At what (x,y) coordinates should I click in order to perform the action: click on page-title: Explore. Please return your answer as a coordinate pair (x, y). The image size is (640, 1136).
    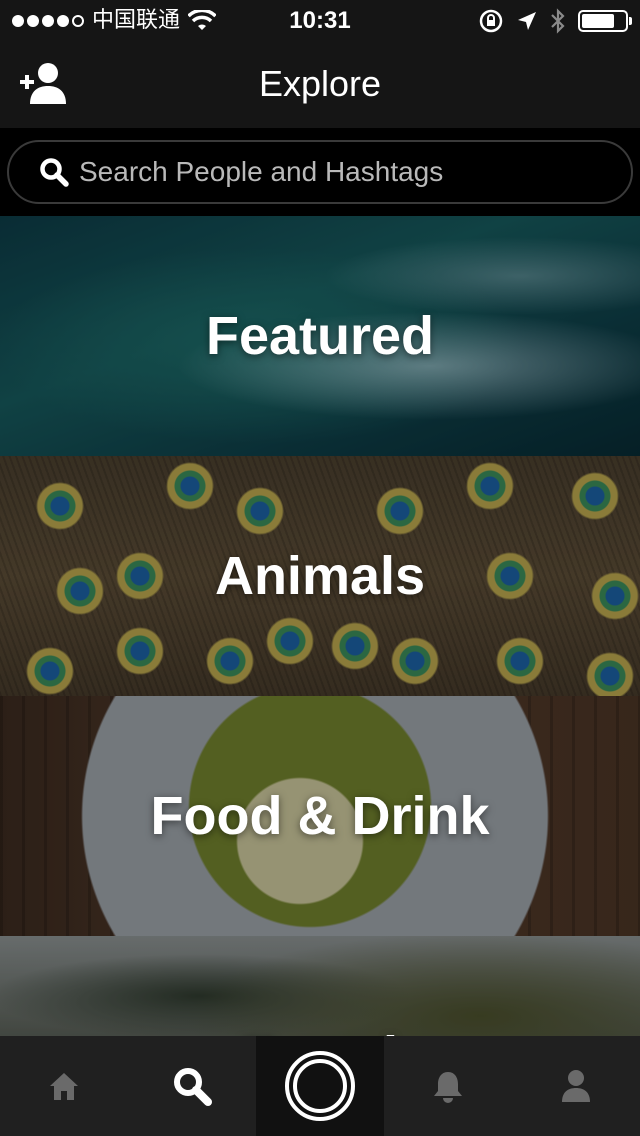
    Looking at the image, I should click on (320, 83).